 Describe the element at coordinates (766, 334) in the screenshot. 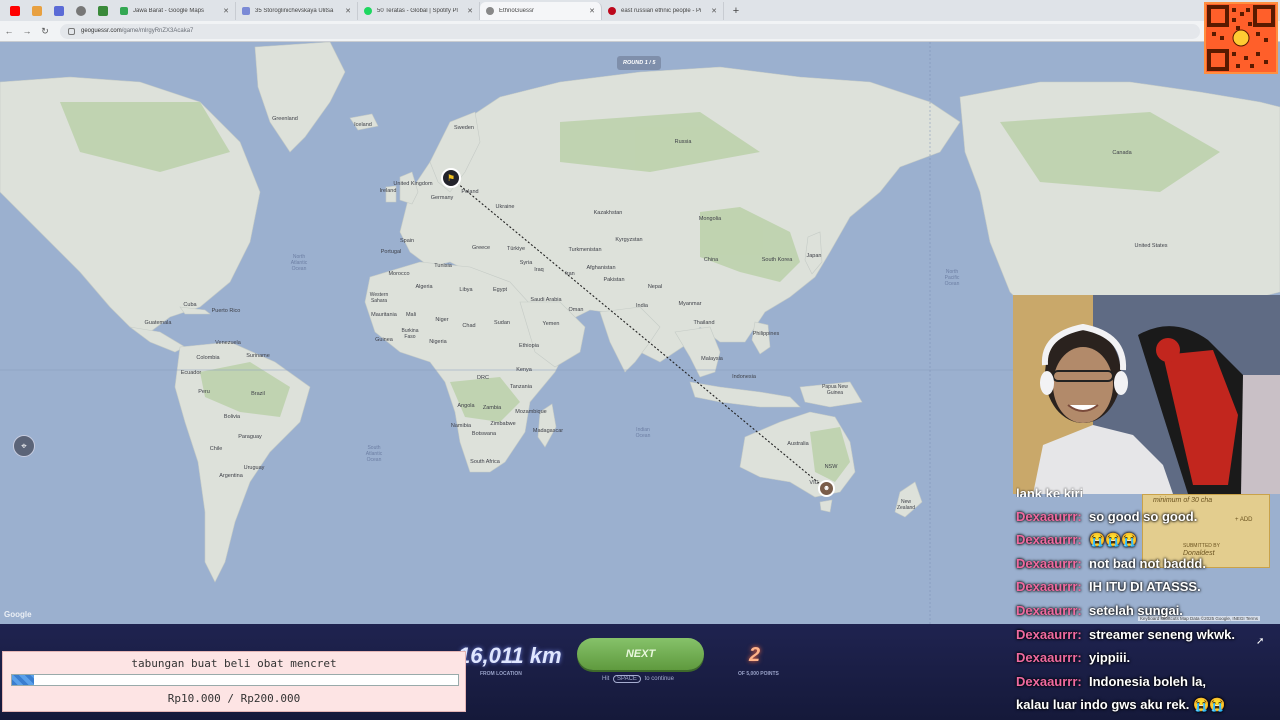

I see `map-label: Philippines` at that location.